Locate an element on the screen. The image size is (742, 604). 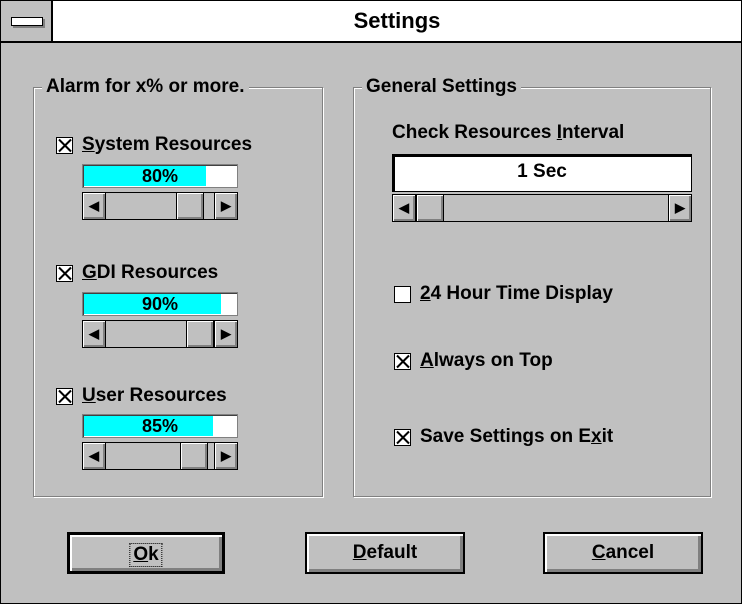
user-resources-label: User Resources is located at coordinates (154, 395).